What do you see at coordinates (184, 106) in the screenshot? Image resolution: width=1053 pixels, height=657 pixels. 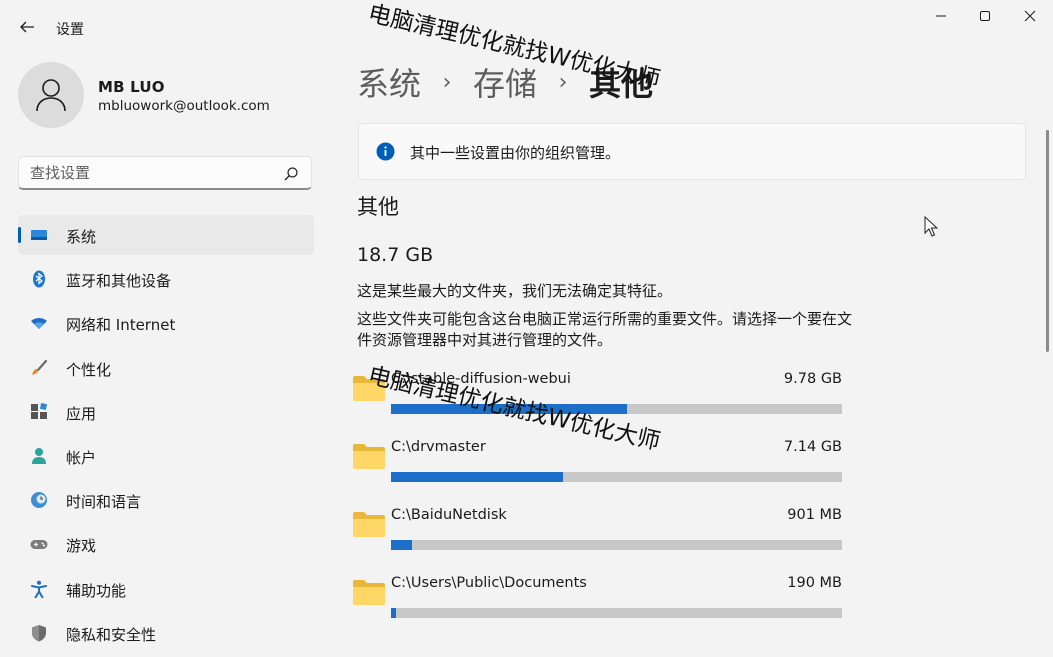 I see `user-email: mbluowork@outlook.com` at bounding box center [184, 106].